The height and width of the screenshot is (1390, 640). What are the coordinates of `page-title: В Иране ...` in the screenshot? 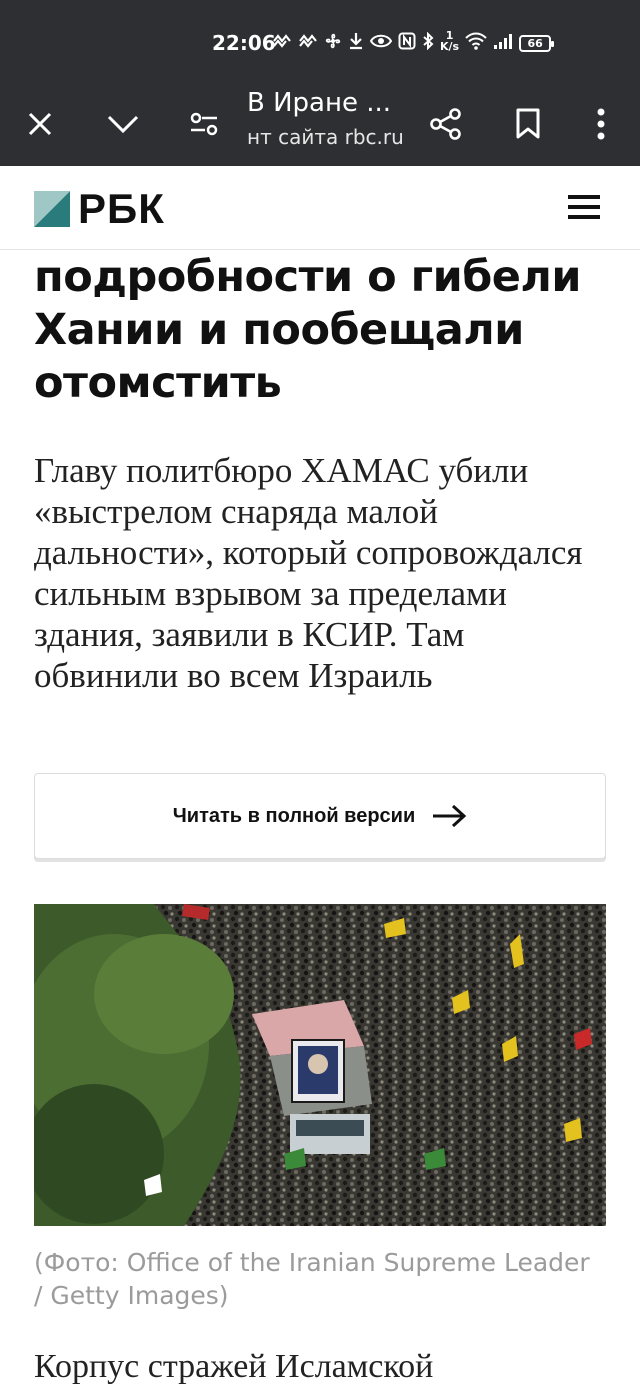 It's located at (319, 103).